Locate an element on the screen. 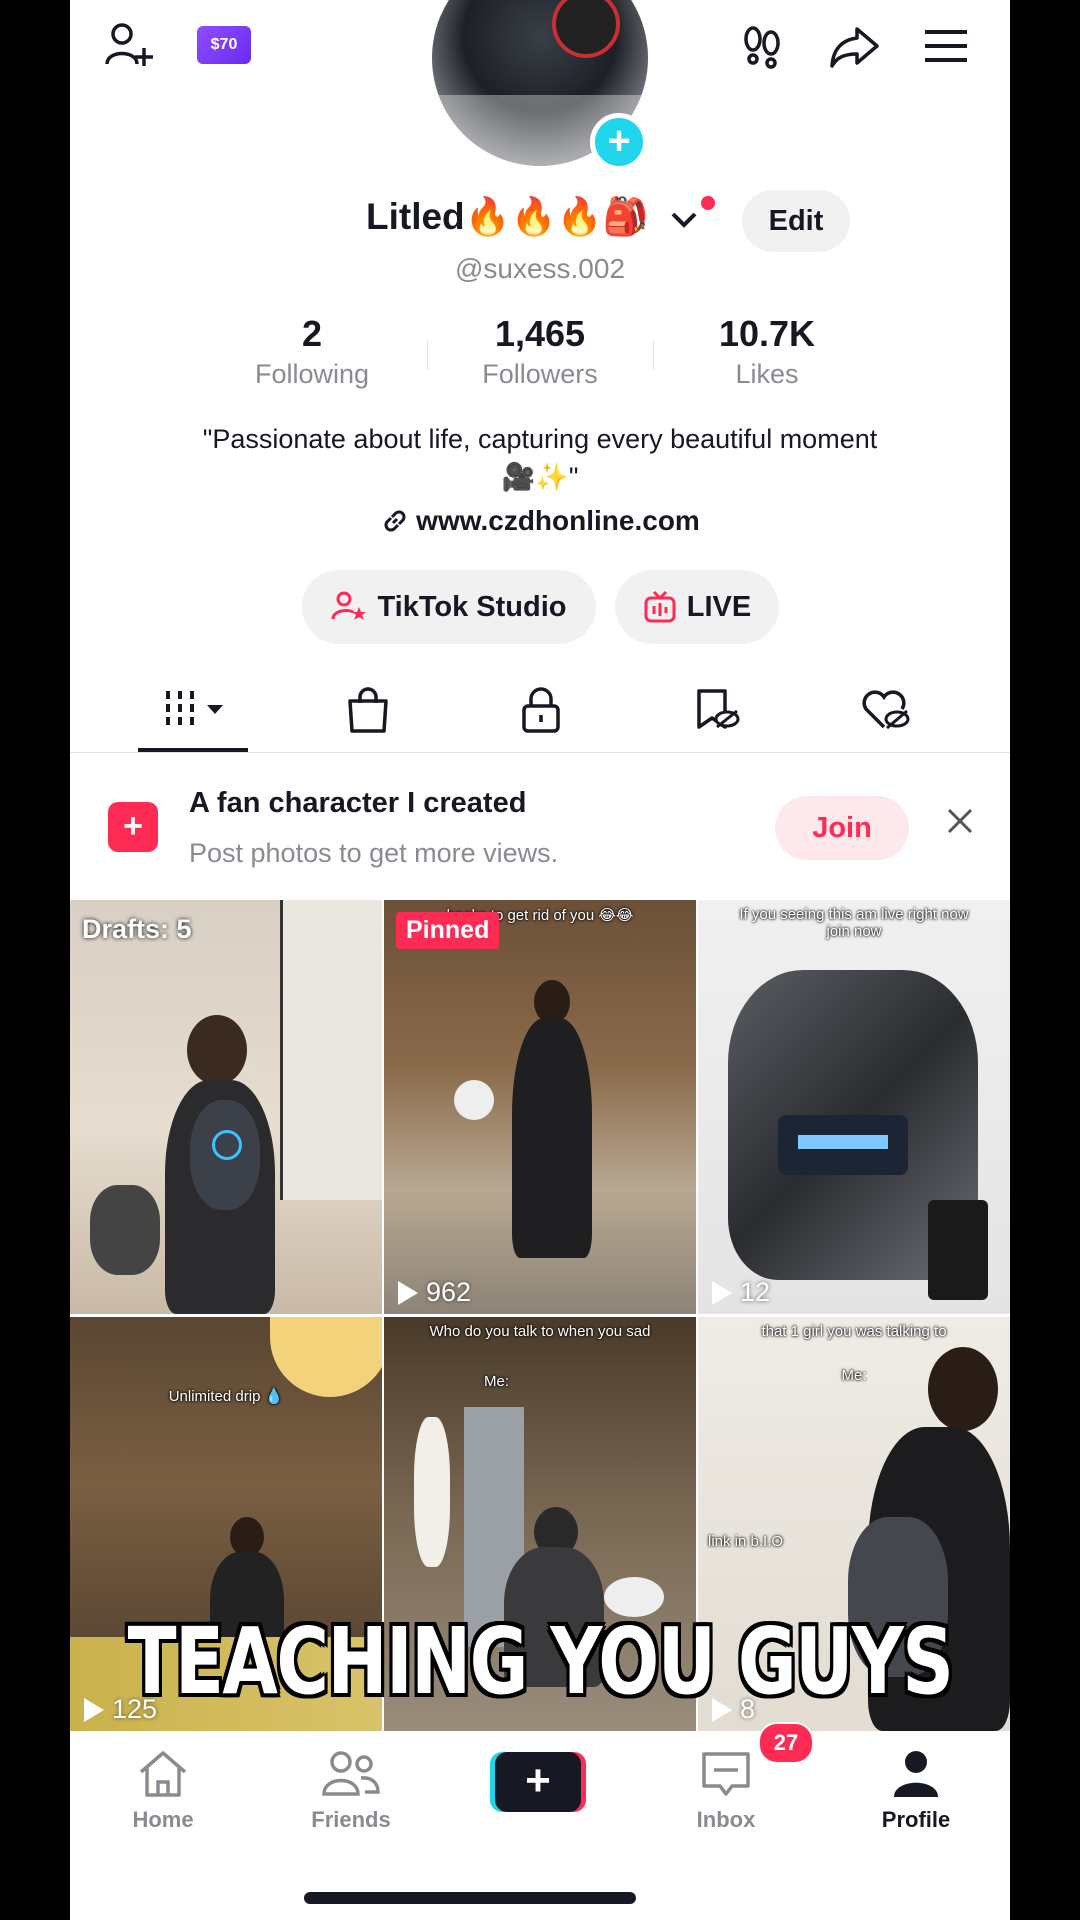  edit-profile-button: Edit is located at coordinates (796, 221).